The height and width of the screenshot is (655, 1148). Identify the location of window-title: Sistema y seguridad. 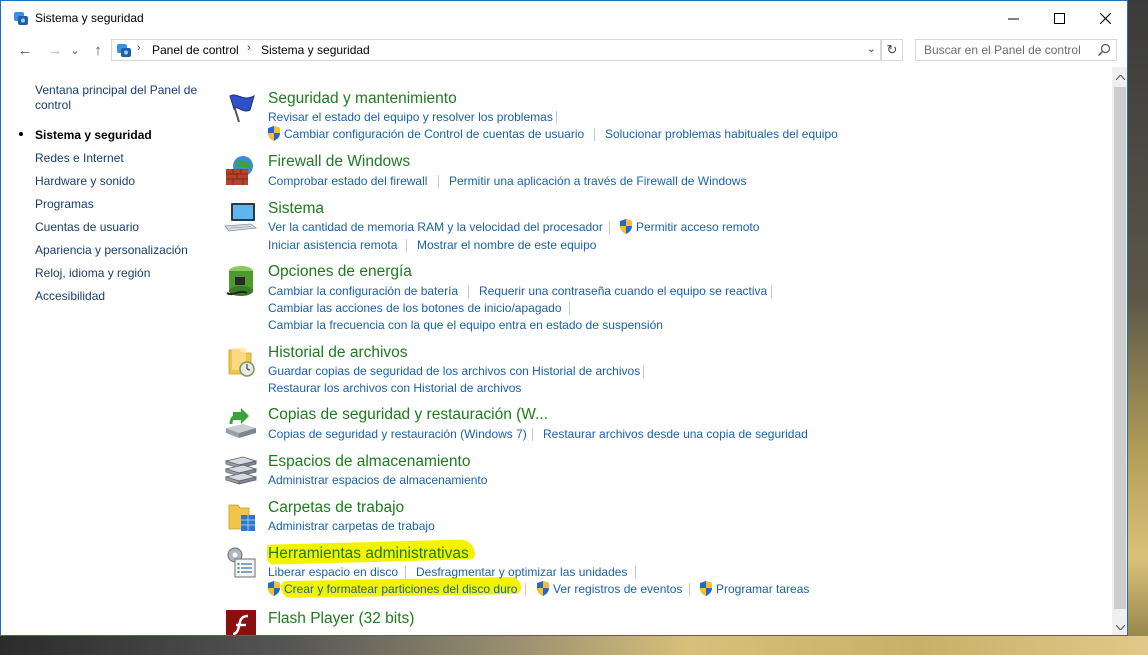
(89, 18).